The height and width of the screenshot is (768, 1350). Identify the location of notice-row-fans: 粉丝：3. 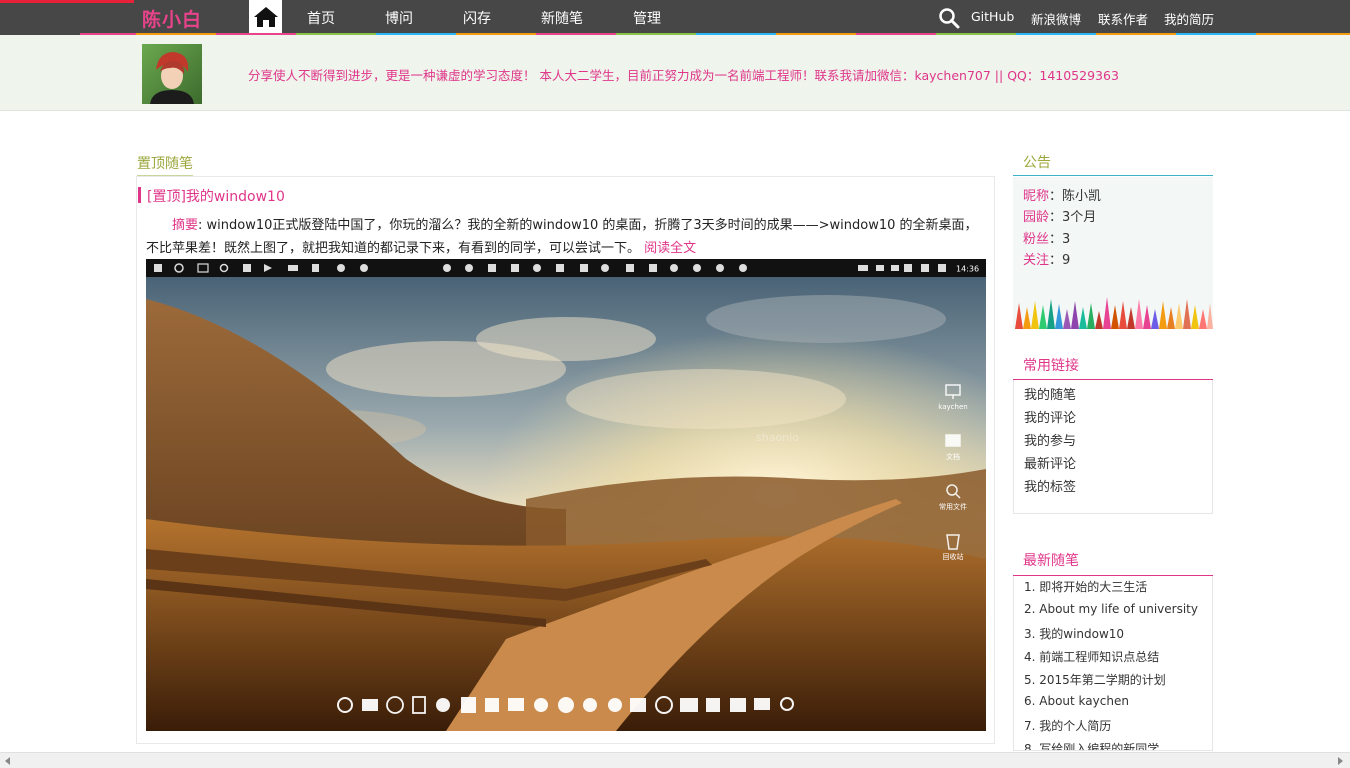
(1047, 239).